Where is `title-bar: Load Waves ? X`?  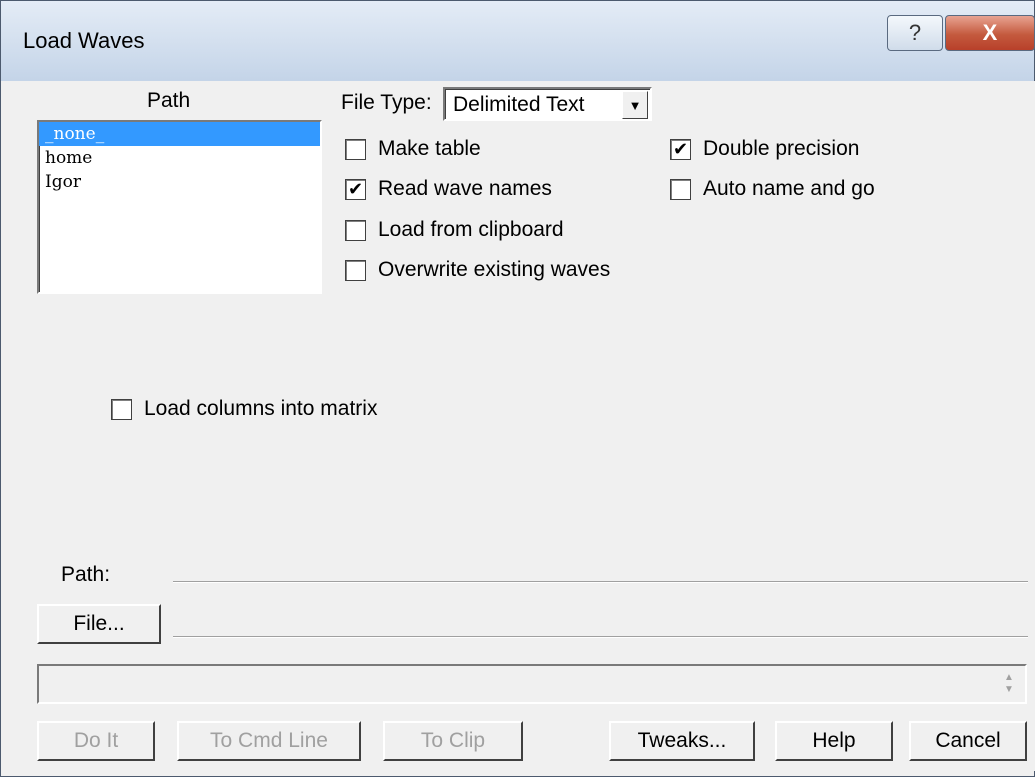 title-bar: Load Waves ? X is located at coordinates (518, 41).